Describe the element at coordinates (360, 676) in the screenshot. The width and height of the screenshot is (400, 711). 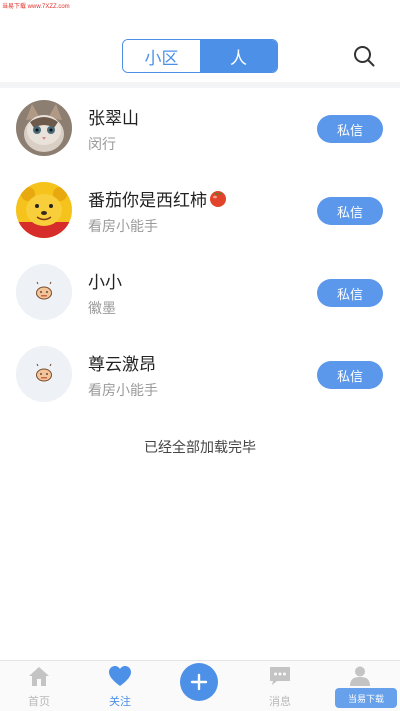
I see `person-icon` at that location.